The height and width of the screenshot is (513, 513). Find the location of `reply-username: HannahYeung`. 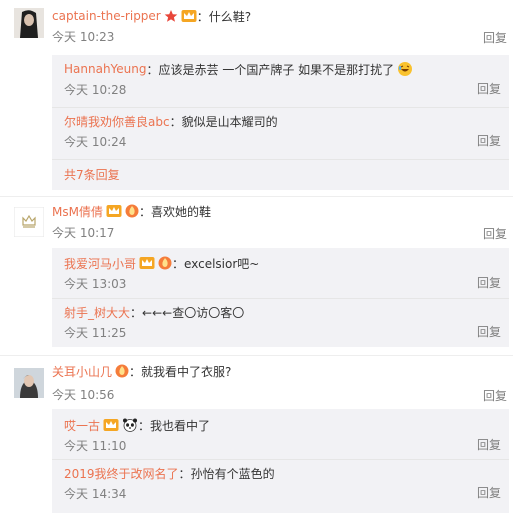

reply-username: HannahYeung is located at coordinates (105, 69).